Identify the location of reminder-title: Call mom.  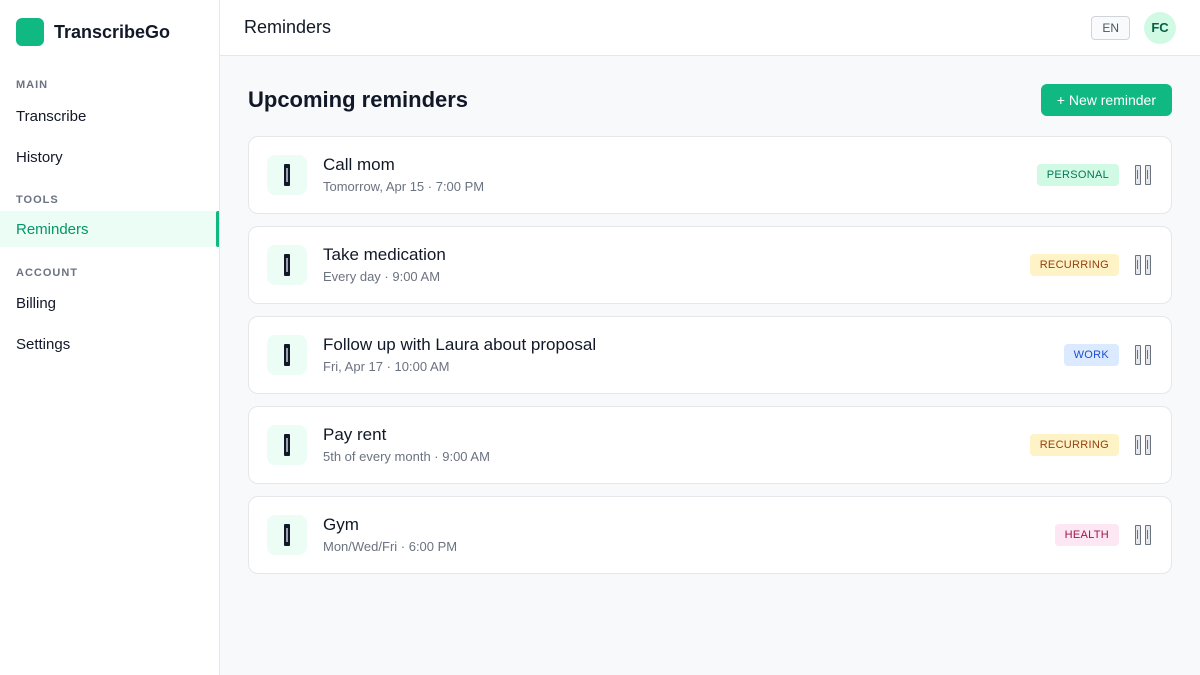
(359, 164).